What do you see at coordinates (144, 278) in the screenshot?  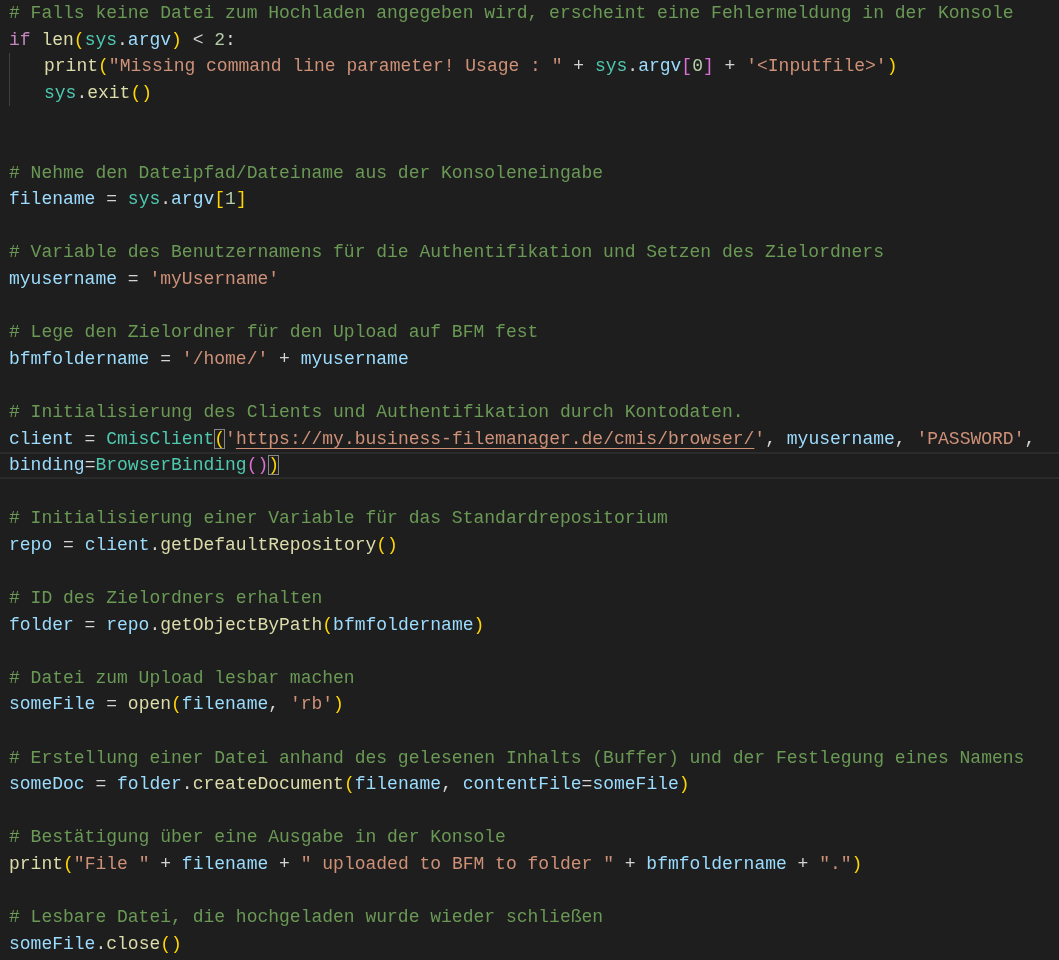 I see `code-line: myusername = 'myUsername'` at bounding box center [144, 278].